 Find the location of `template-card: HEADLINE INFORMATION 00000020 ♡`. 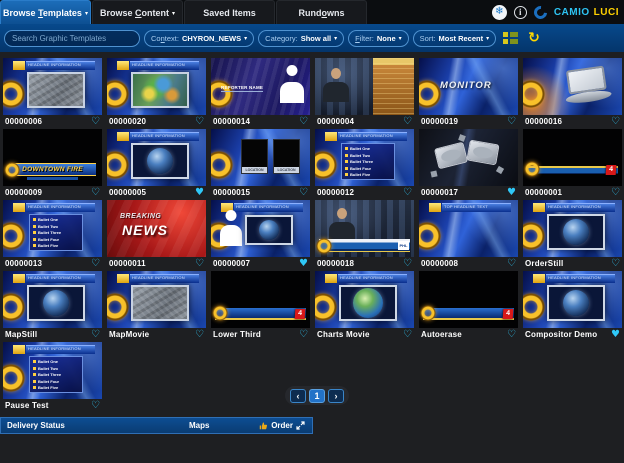

template-card: HEADLINE INFORMATION 00000020 ♡ is located at coordinates (156, 93).